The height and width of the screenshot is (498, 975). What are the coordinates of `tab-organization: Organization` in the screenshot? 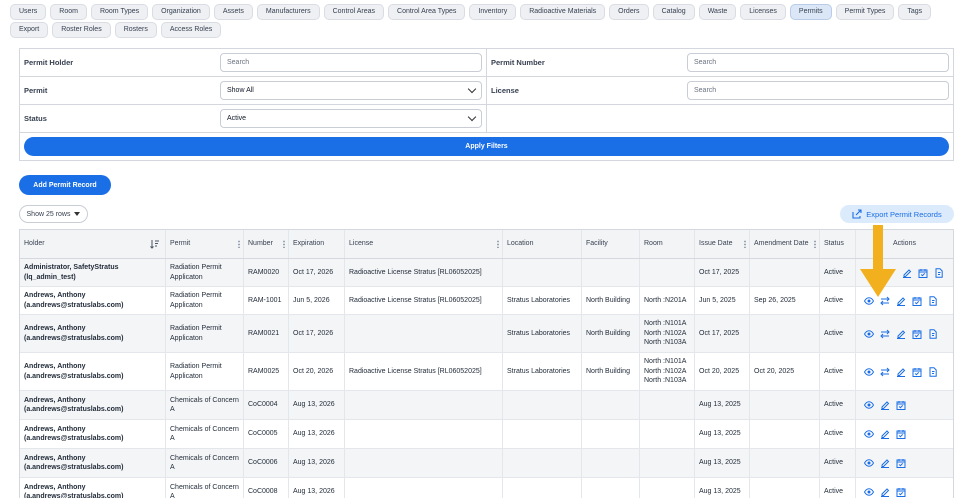 It's located at (181, 12).